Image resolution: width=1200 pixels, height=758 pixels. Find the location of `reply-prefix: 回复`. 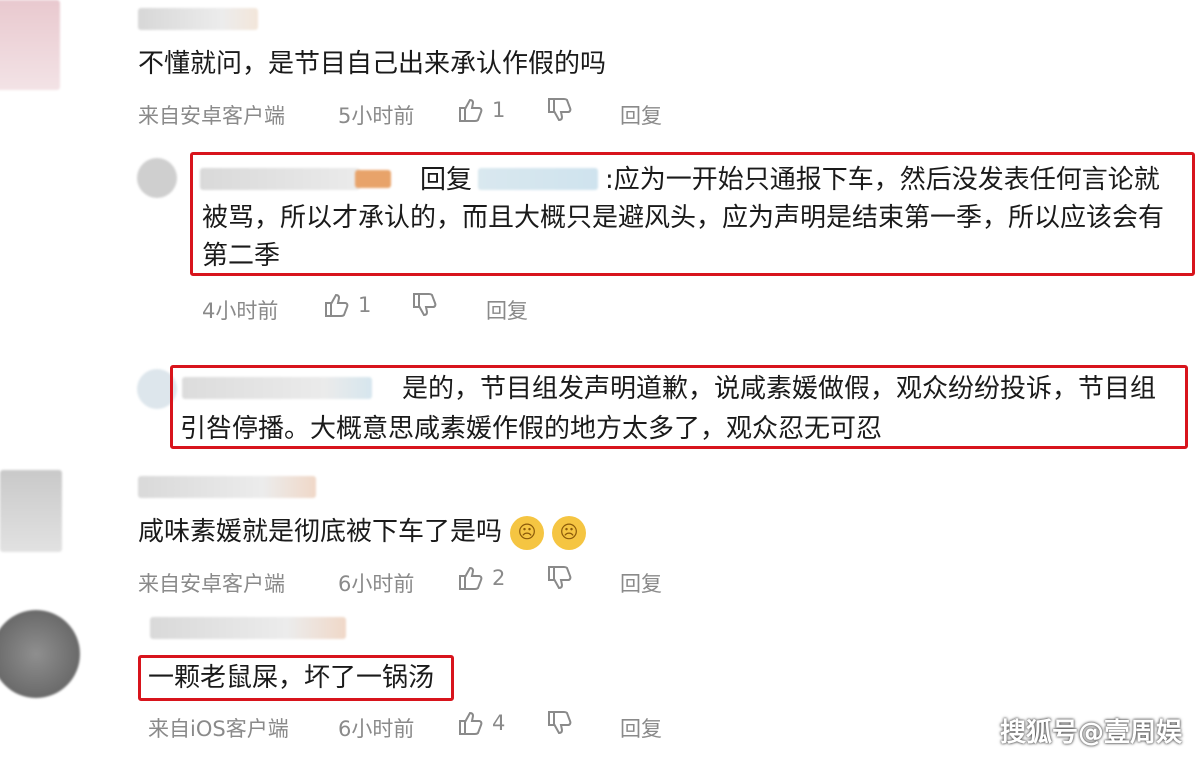

reply-prefix: 回复 is located at coordinates (446, 180).